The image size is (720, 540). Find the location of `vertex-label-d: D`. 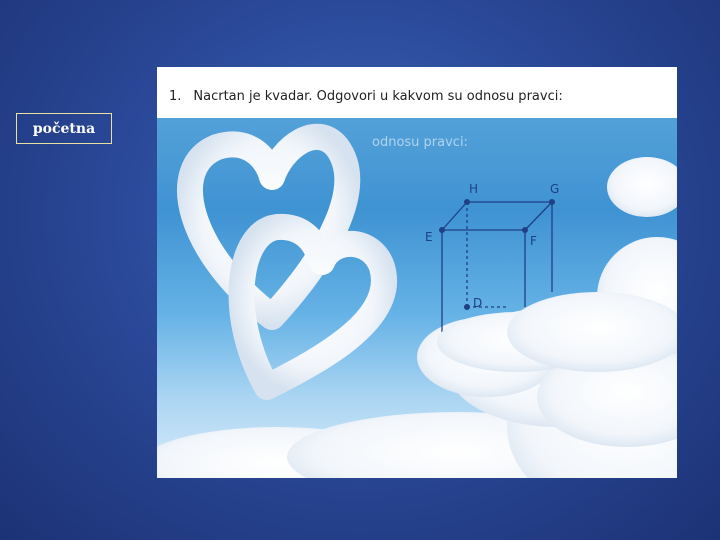

vertex-label-d: D is located at coordinates (477, 303).